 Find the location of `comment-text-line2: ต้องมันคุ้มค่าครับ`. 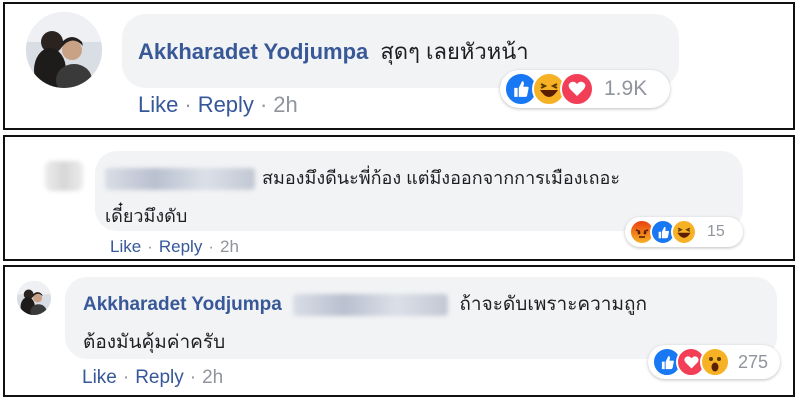

comment-text-line2: ต้องมันคุ้มค่าครับ is located at coordinates (154, 342).